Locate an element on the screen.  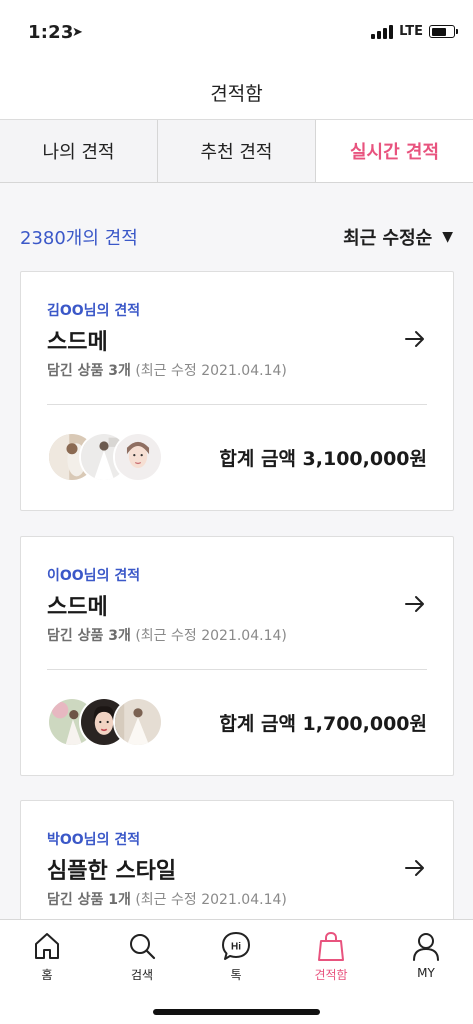
person-icon is located at coordinates (426, 947).